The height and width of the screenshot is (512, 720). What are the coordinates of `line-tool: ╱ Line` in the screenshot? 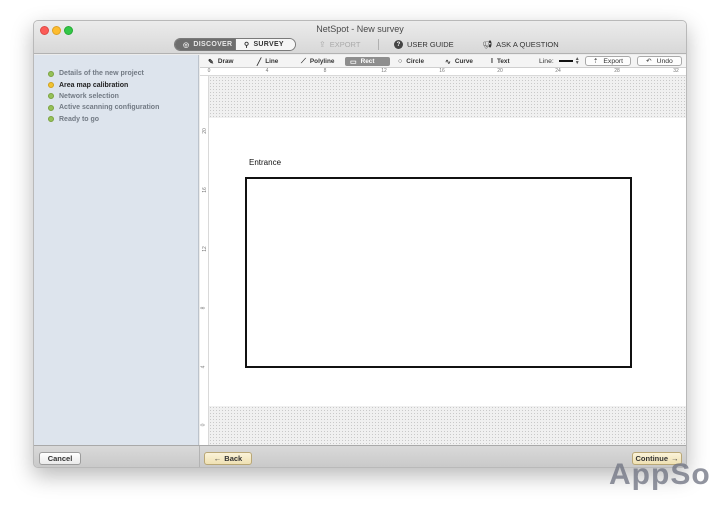 It's located at (267, 61).